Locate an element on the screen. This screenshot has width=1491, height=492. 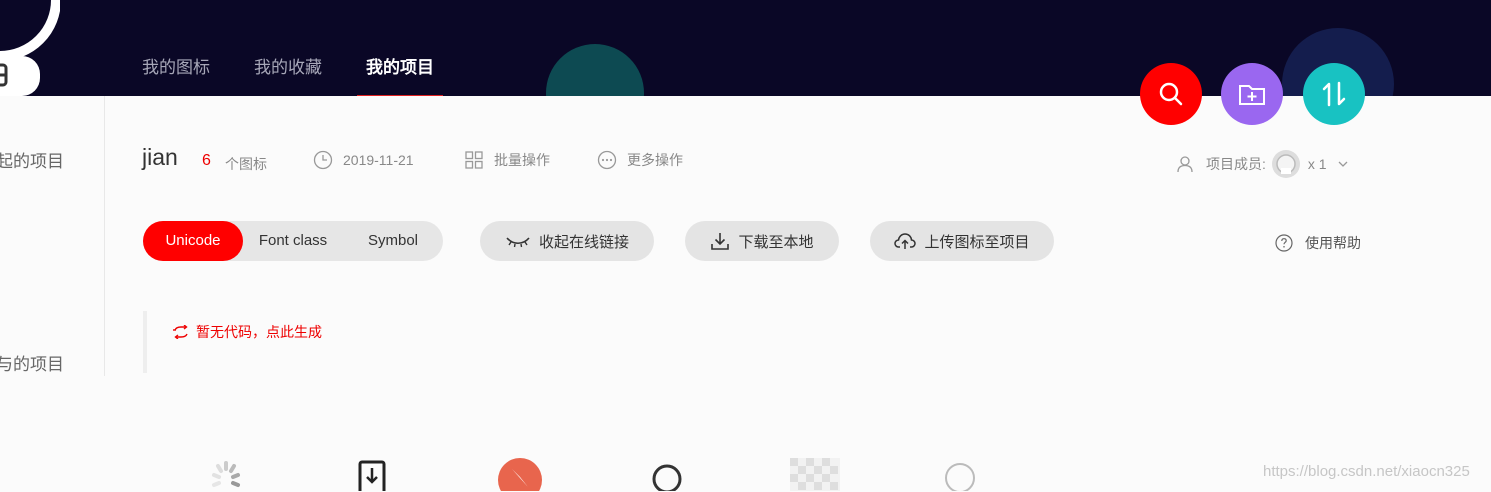
phone-download-icon is located at coordinates (372, 475).